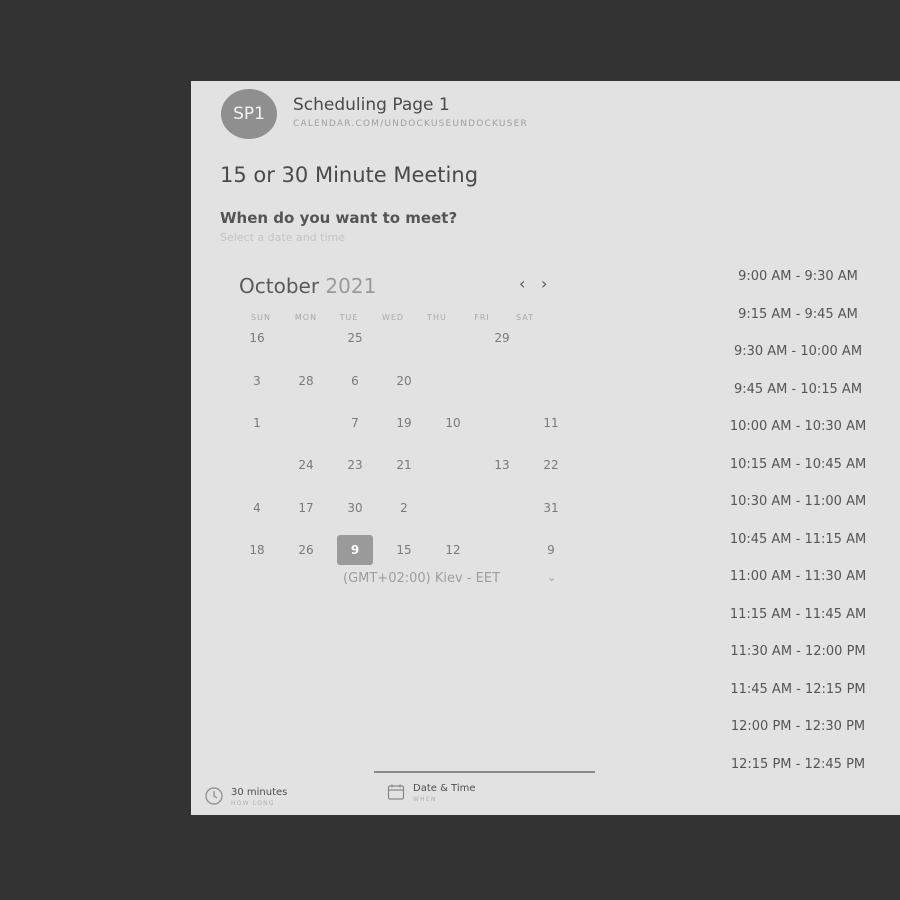 The width and height of the screenshot is (900, 900). I want to click on calendar-day: 19, so click(404, 423).